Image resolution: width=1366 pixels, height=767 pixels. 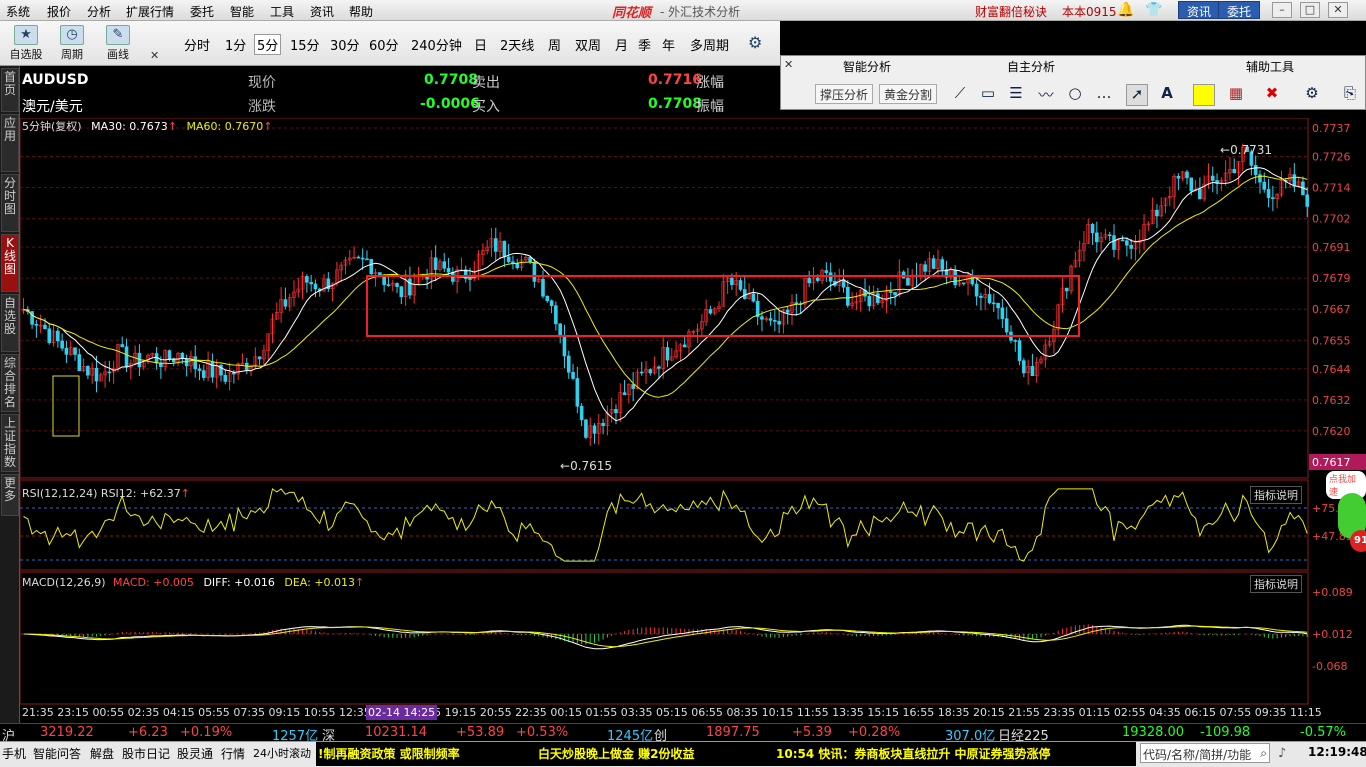 What do you see at coordinates (14, 753) in the screenshot?
I see `mobile-link: 手机` at bounding box center [14, 753].